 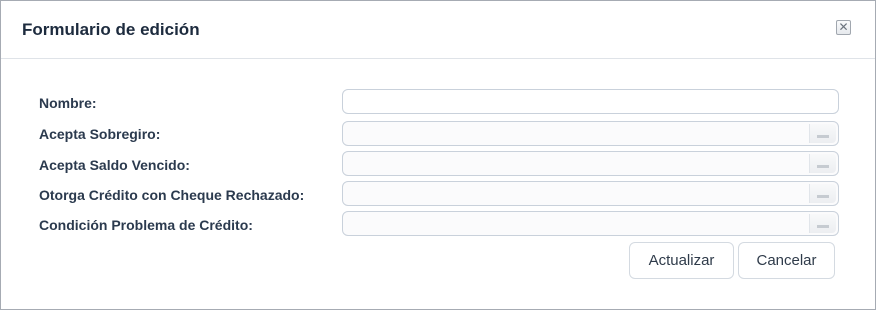 What do you see at coordinates (68, 103) in the screenshot?
I see `name-label: Nombre:` at bounding box center [68, 103].